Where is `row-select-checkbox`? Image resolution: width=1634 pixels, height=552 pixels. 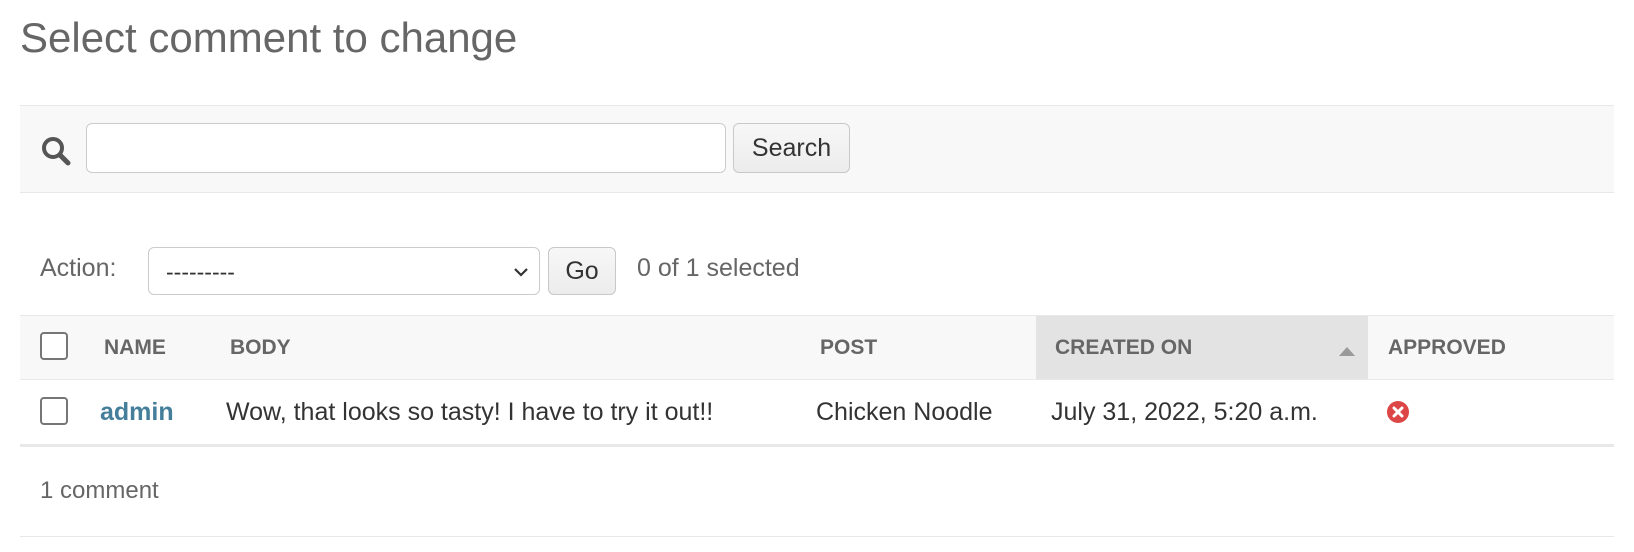 row-select-checkbox is located at coordinates (54, 411).